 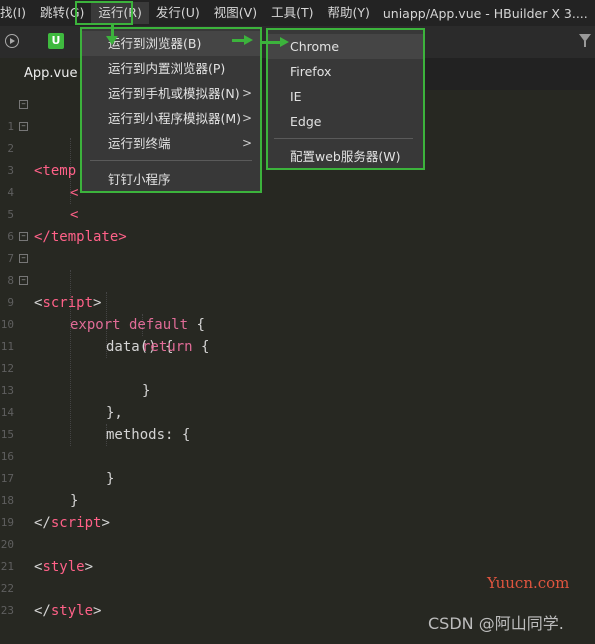 What do you see at coordinates (17, 333) in the screenshot?
I see `code-line: 11` at bounding box center [17, 333].